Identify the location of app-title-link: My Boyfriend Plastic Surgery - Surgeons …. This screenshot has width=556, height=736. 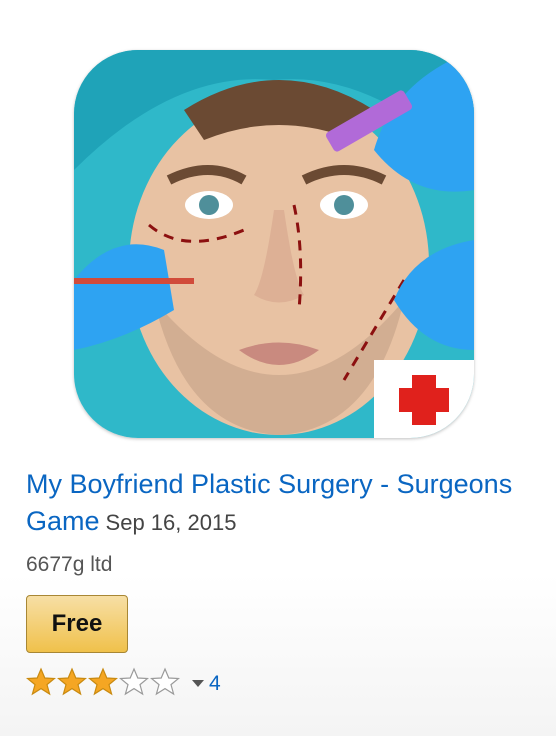
(269, 502).